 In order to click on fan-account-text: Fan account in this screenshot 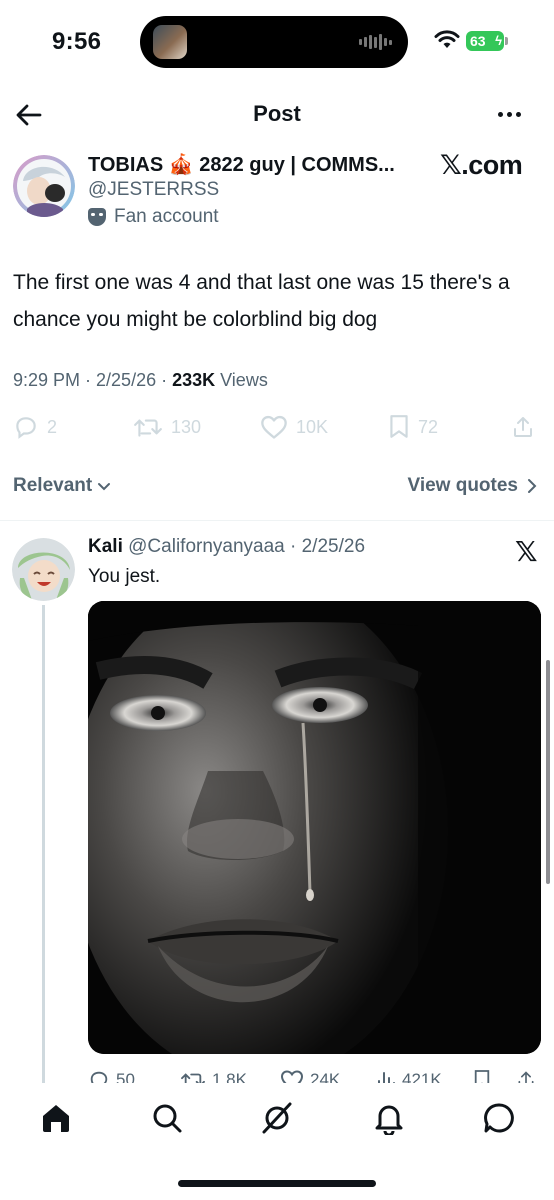, I will do `click(166, 216)`.